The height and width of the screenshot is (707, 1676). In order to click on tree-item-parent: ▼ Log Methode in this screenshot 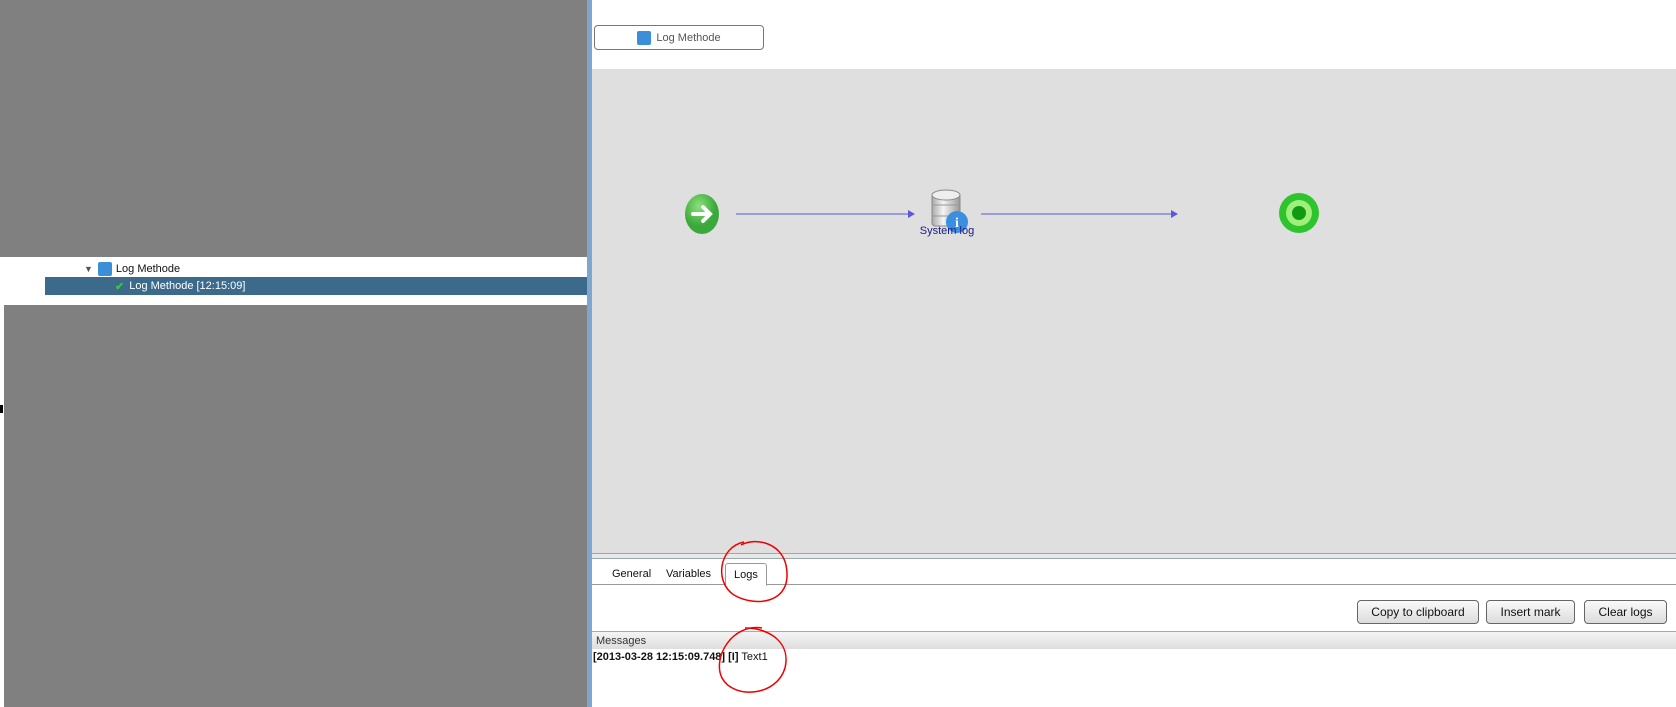, I will do `click(132, 269)`.